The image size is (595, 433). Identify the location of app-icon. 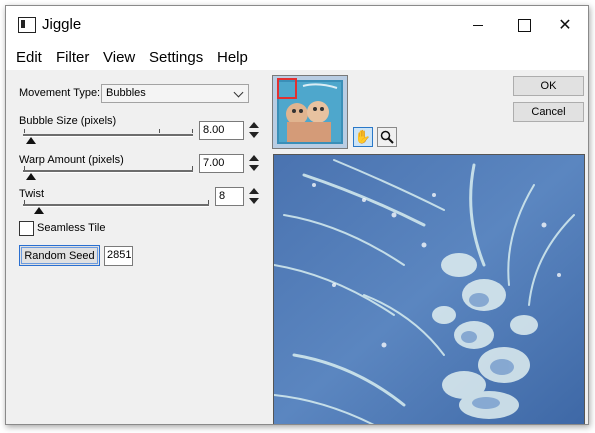
(27, 25).